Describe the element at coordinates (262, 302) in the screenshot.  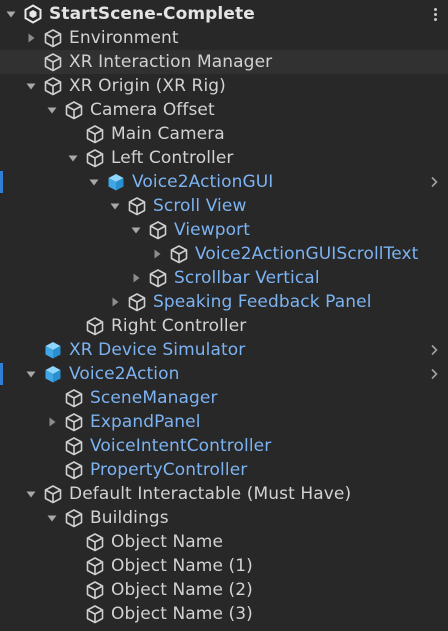
I see `item-label: Speaking Feedback Panel` at that location.